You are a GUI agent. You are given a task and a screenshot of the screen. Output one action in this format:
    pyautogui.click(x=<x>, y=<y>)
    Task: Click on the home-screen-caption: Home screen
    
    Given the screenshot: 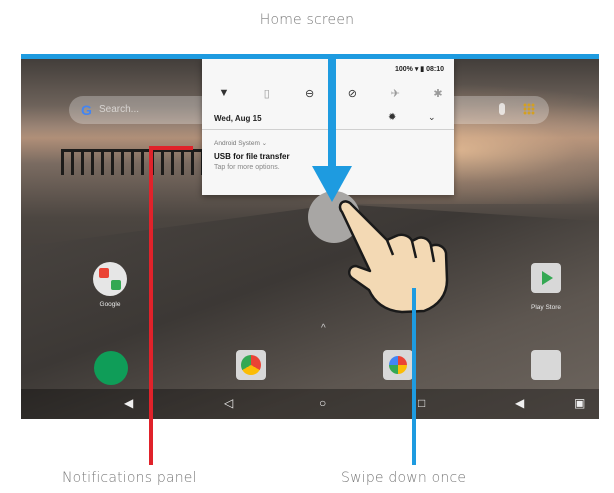 What is the action you would take?
    pyautogui.click(x=307, y=20)
    